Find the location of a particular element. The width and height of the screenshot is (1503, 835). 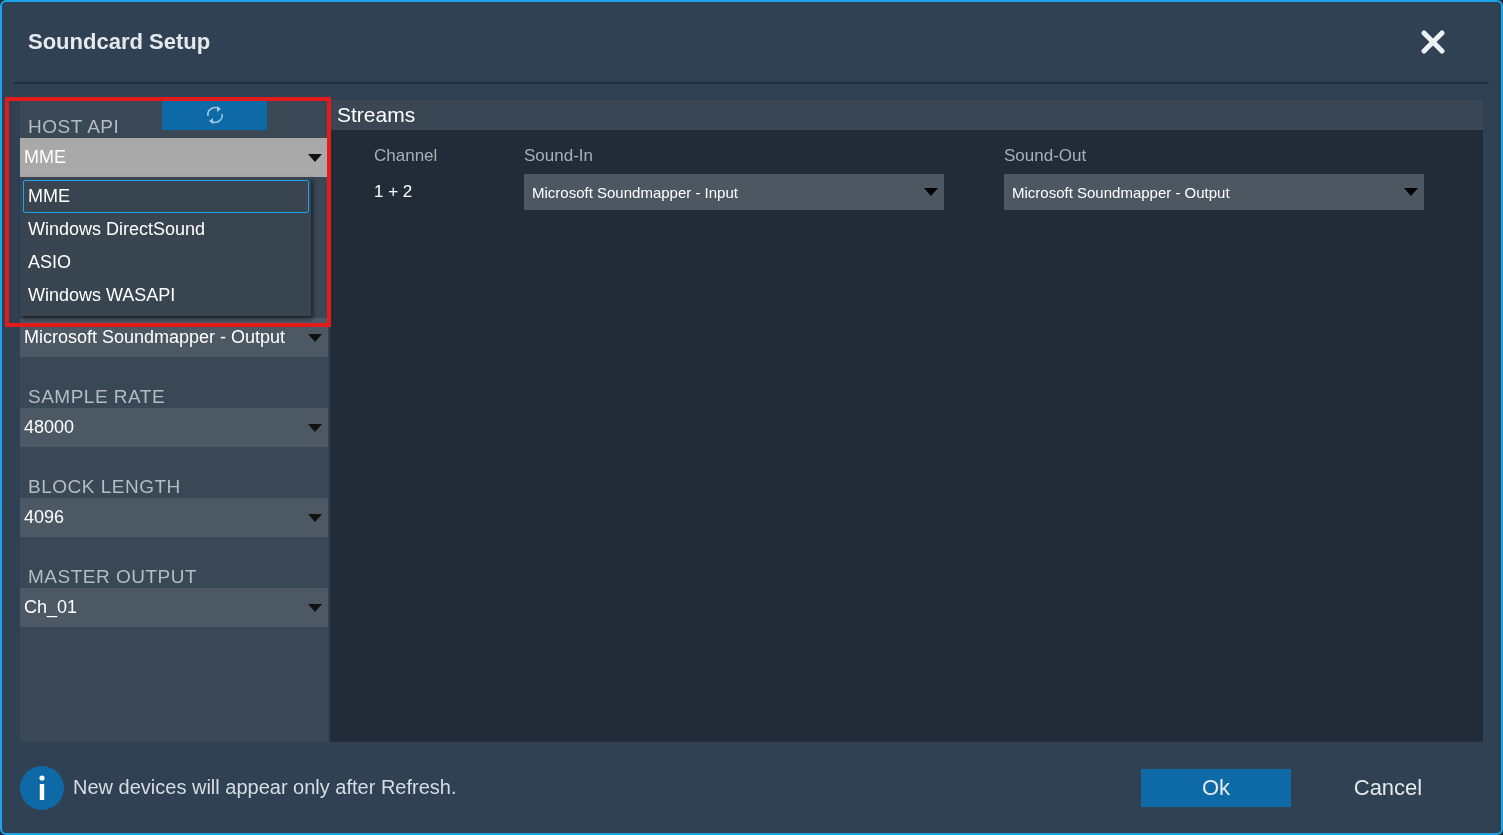

setting-dropdown: Ch_01 is located at coordinates (174, 607).